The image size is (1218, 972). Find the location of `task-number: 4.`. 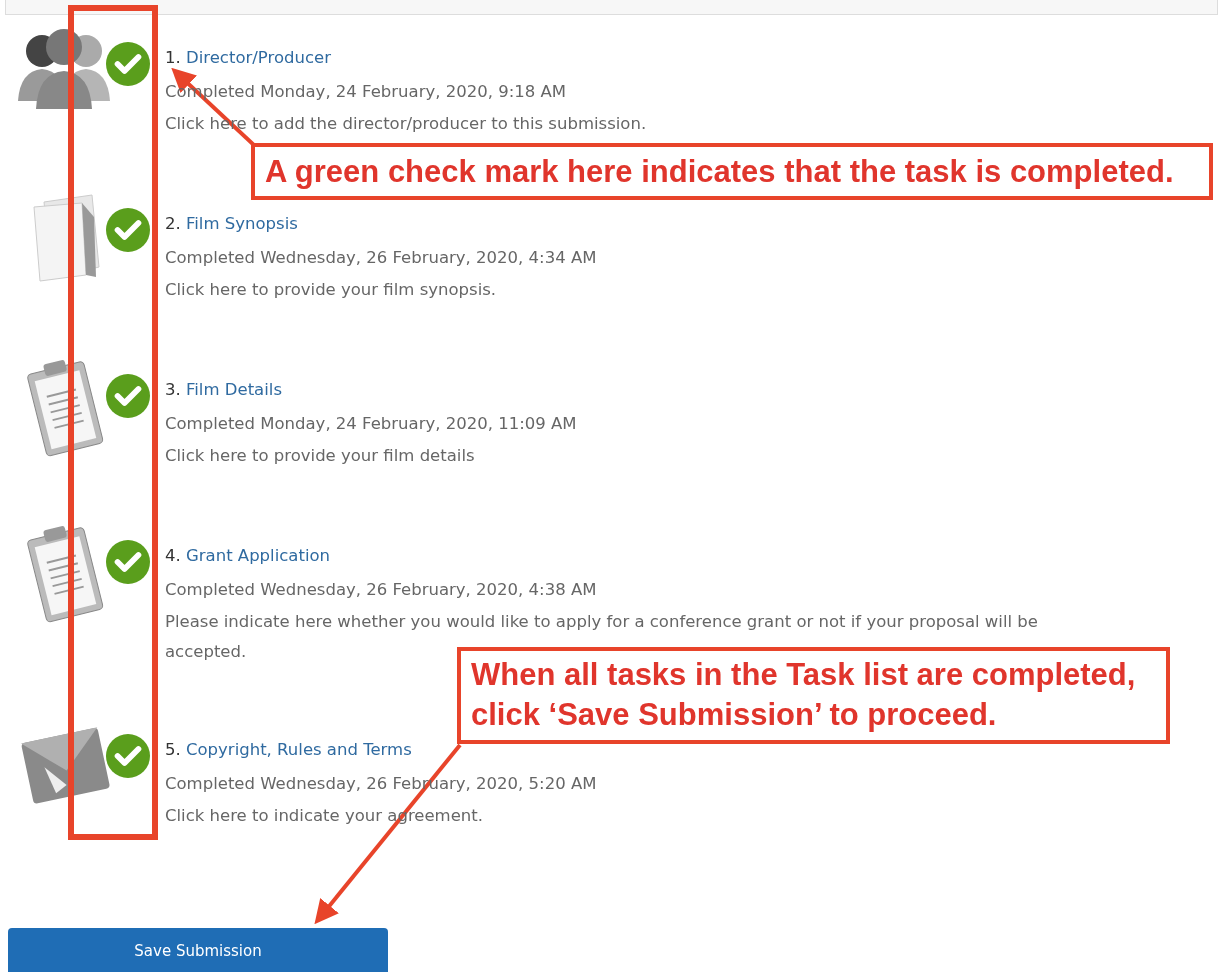

task-number: 4. is located at coordinates (173, 555).